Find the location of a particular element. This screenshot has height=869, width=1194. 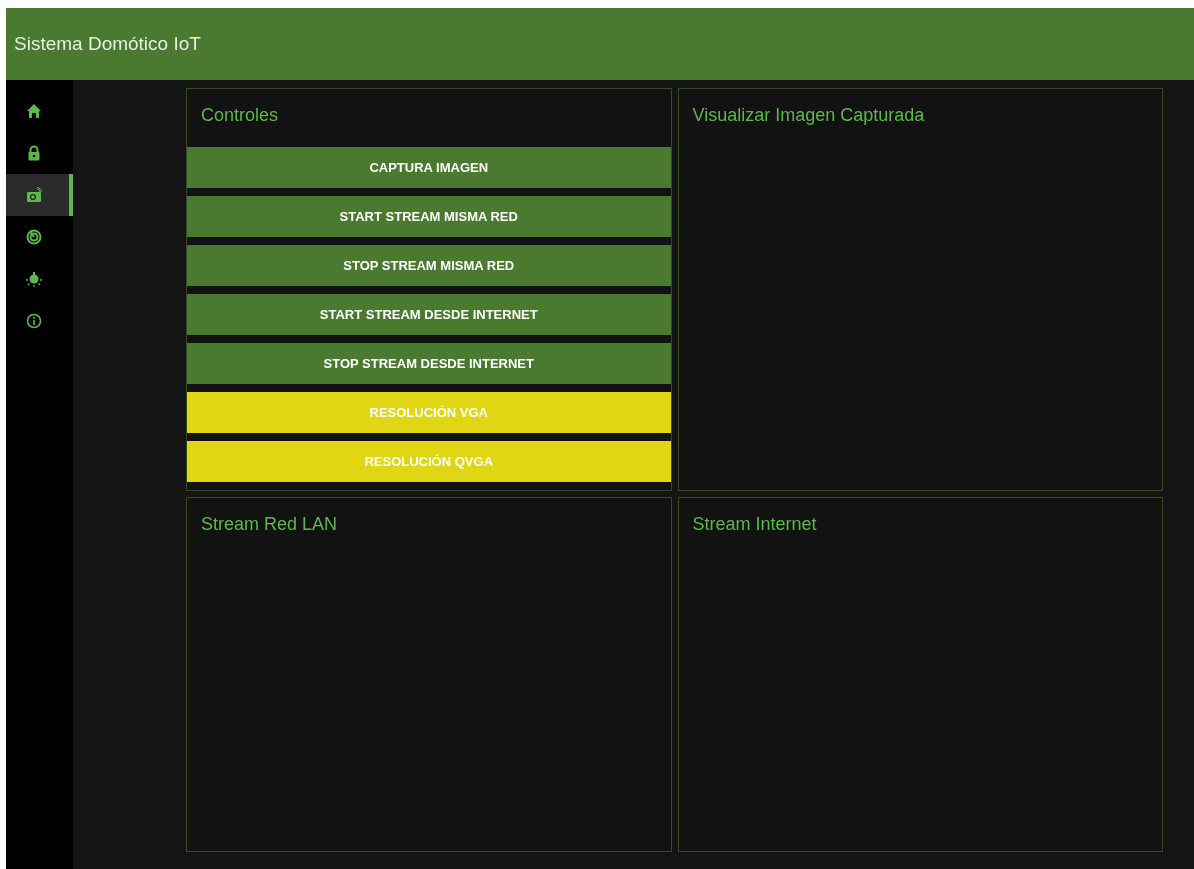

panel-title: Stream Red LAN is located at coordinates (269, 524).